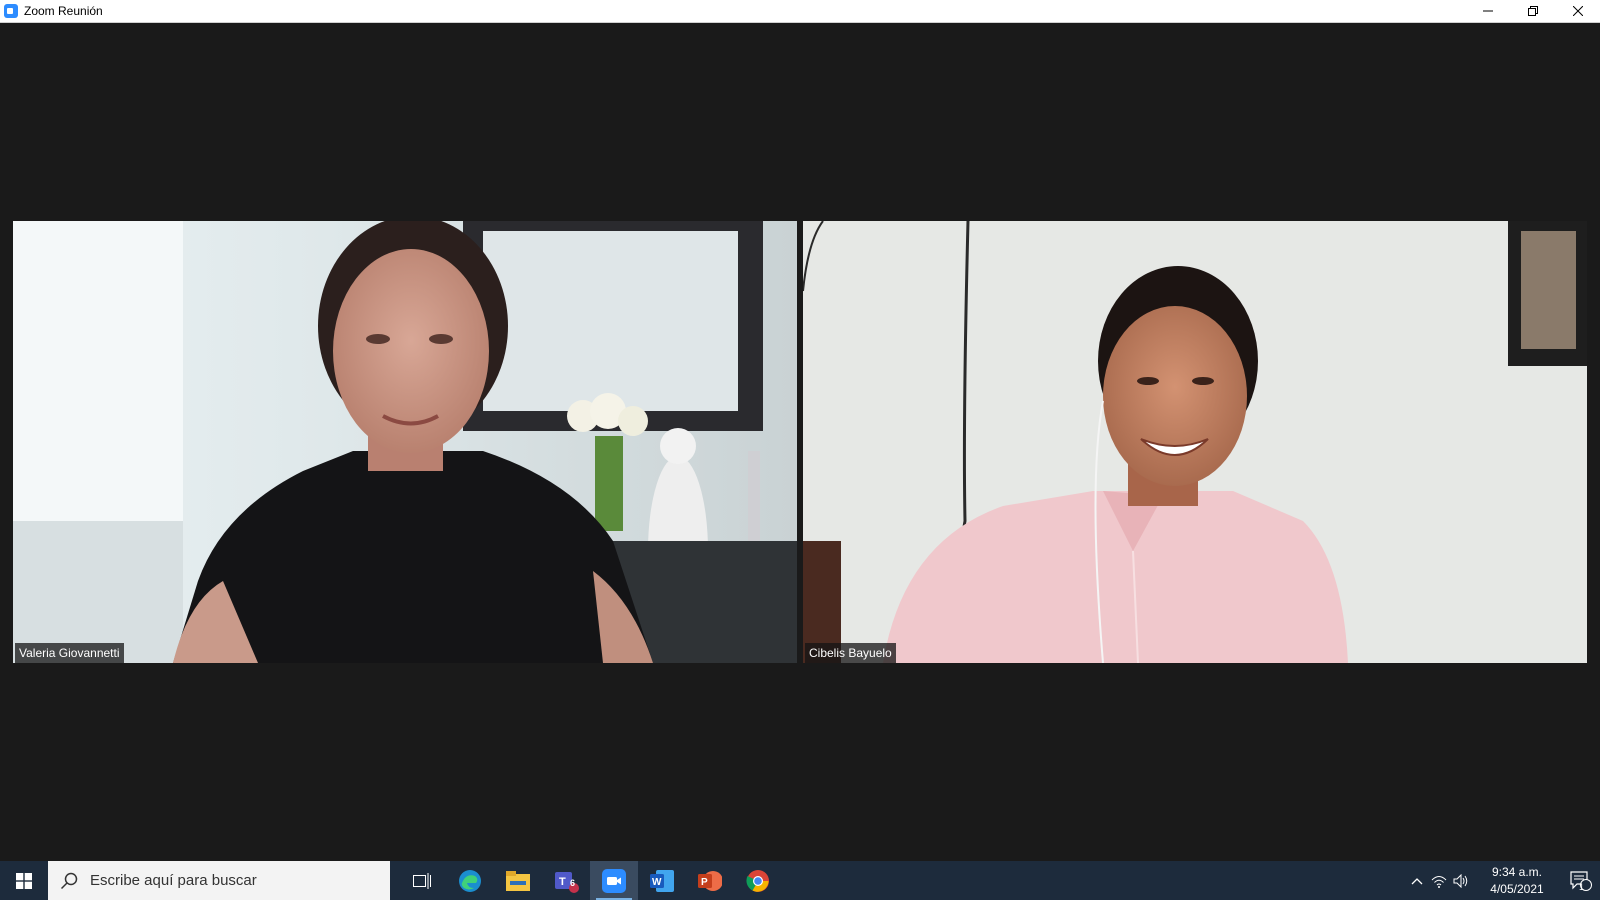  I want to click on network-icon, so click(1439, 881).